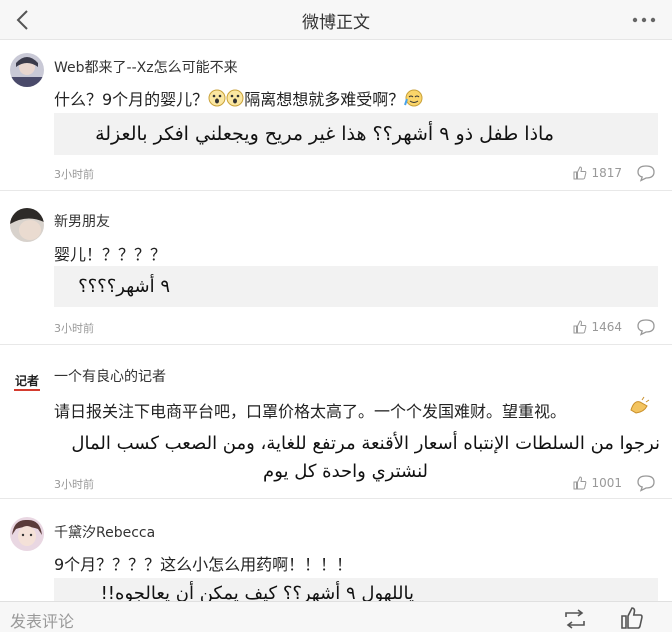 Image resolution: width=672 pixels, height=632 pixels. I want to click on comment-text: 请日报关注下电商平台吧，口罩价格太高了。一个个发国难财。望重视。, so click(310, 410).